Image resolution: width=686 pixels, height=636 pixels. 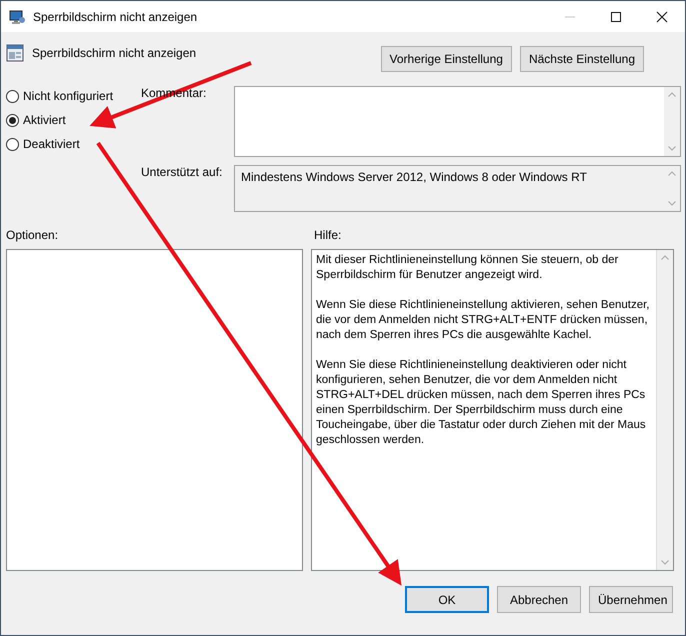 What do you see at coordinates (582, 59) in the screenshot?
I see `navigation-button: Nächste Einstellung` at bounding box center [582, 59].